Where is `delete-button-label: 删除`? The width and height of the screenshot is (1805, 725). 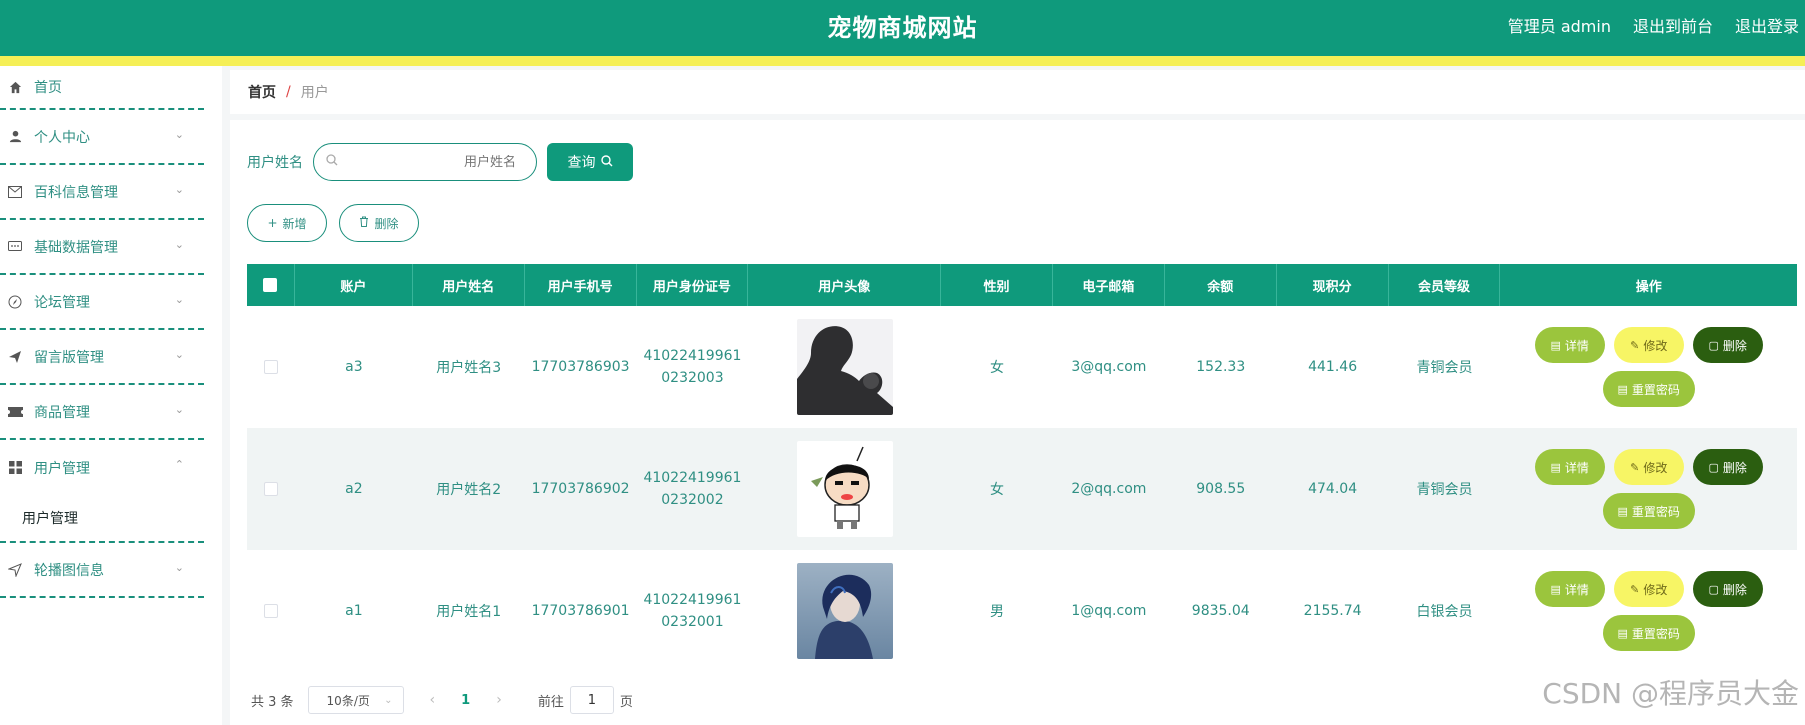
delete-button-label: 删除 is located at coordinates (386, 223).